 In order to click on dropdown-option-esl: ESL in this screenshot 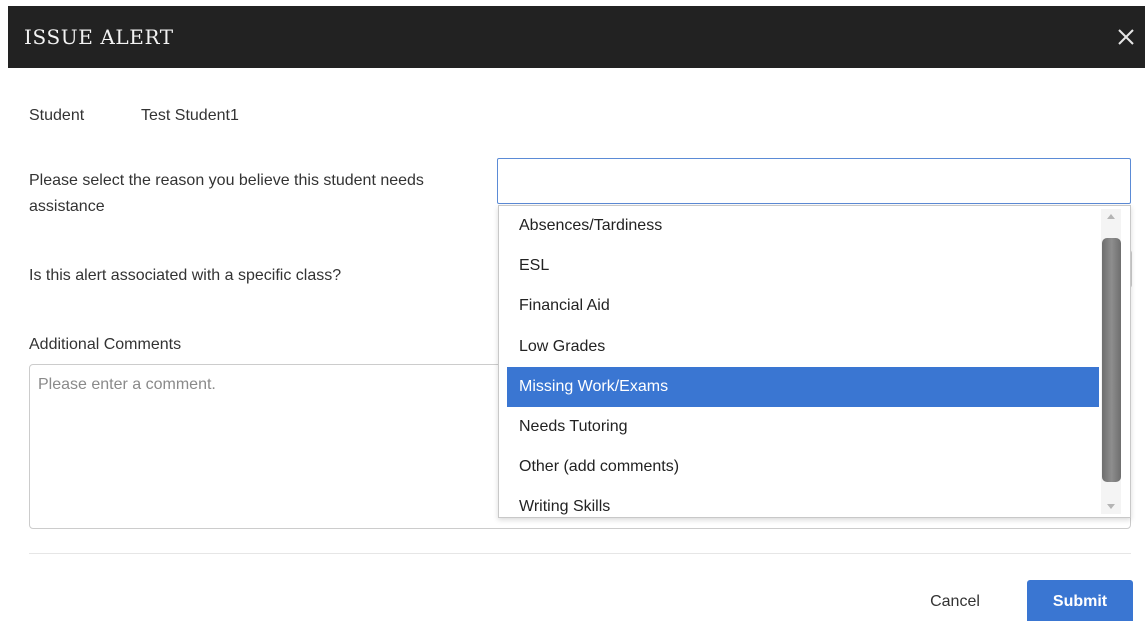, I will do `click(803, 266)`.